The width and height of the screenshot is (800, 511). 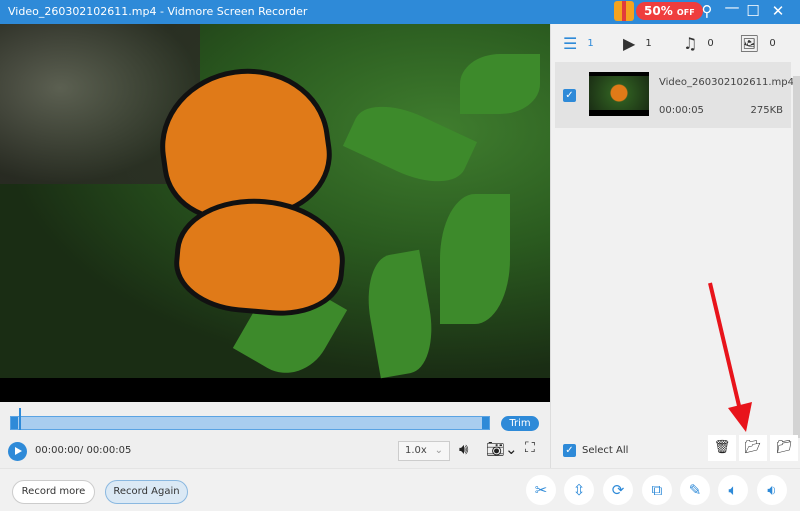 I want to click on camera-icon: 📷︎⌄, so click(x=502, y=449).